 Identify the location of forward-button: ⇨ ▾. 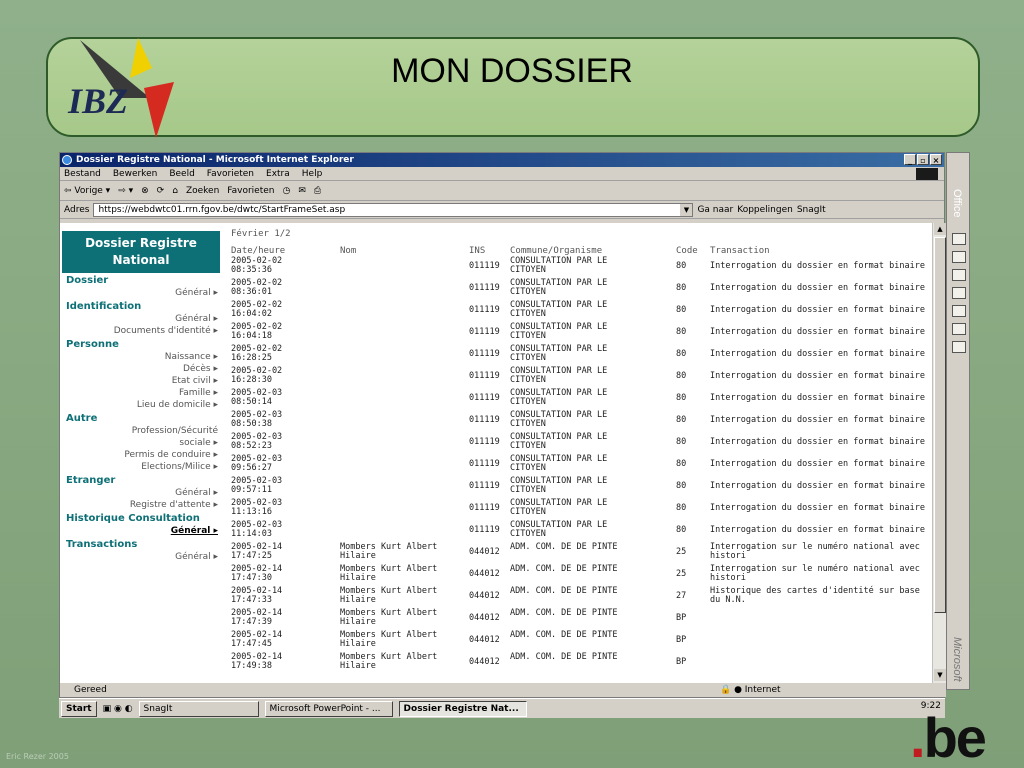
(125, 191).